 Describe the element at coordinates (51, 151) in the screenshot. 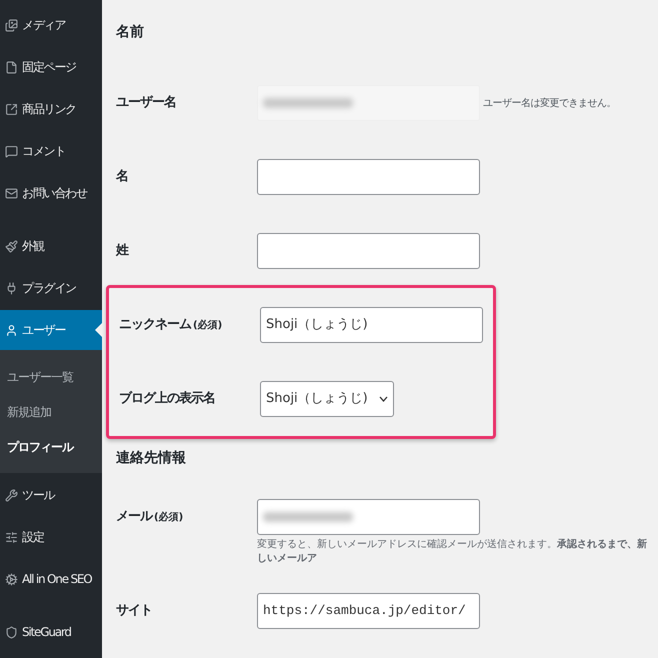

I see `menu-item: コメント` at that location.